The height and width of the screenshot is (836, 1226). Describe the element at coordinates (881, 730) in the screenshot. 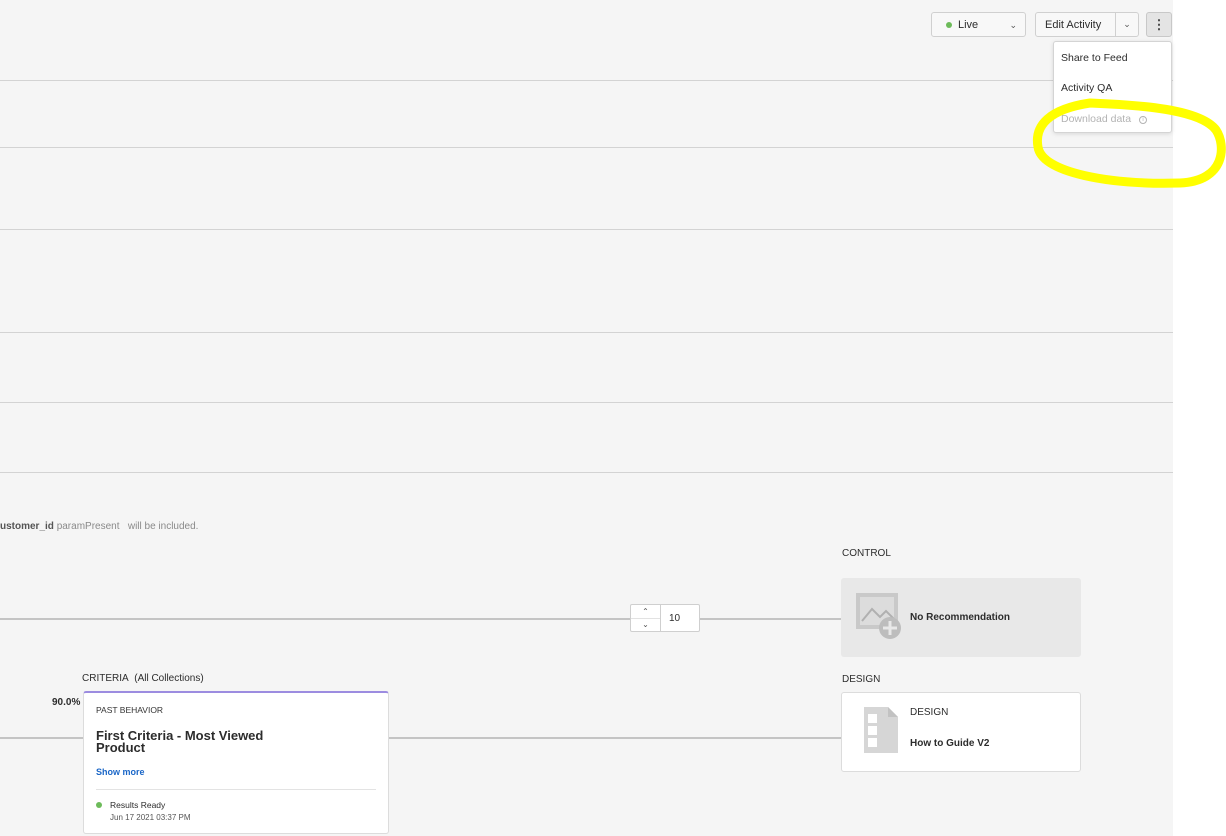

I see `document-icon` at that location.